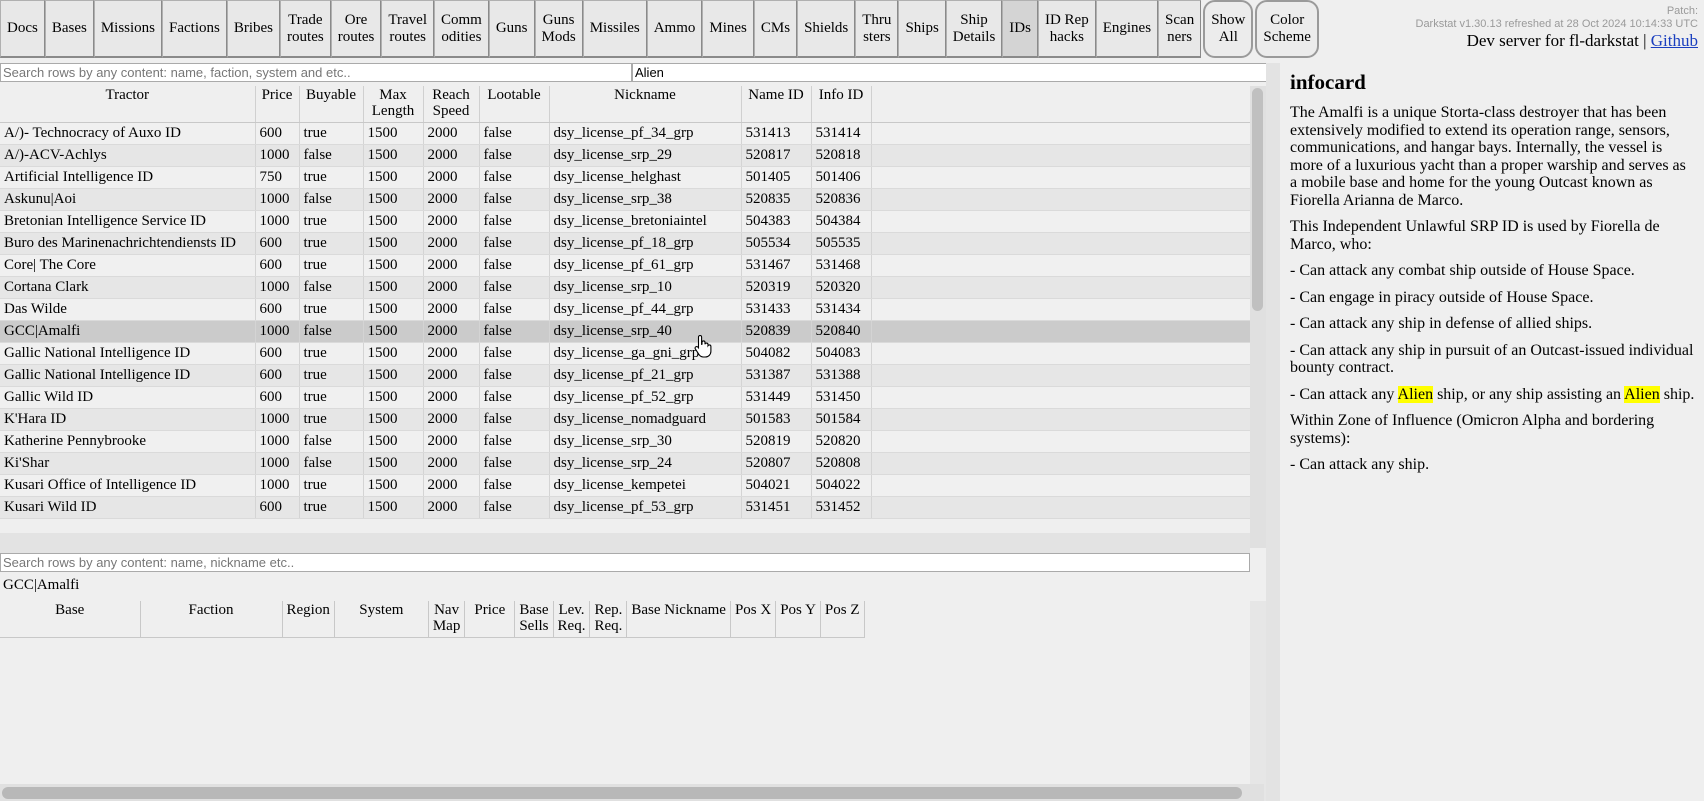 This screenshot has width=1704, height=801. I want to click on column-header: Pos Y, so click(798, 619).